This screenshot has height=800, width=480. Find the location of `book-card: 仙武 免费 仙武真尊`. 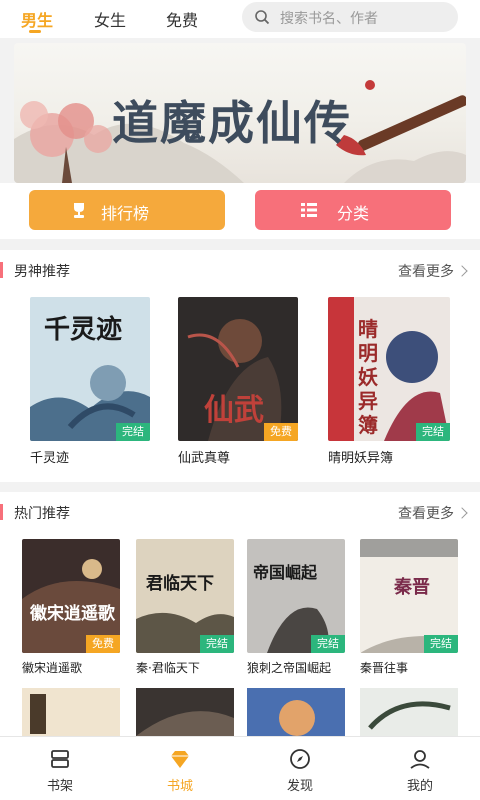

book-card: 仙武 免费 仙武真尊 is located at coordinates (238, 382).